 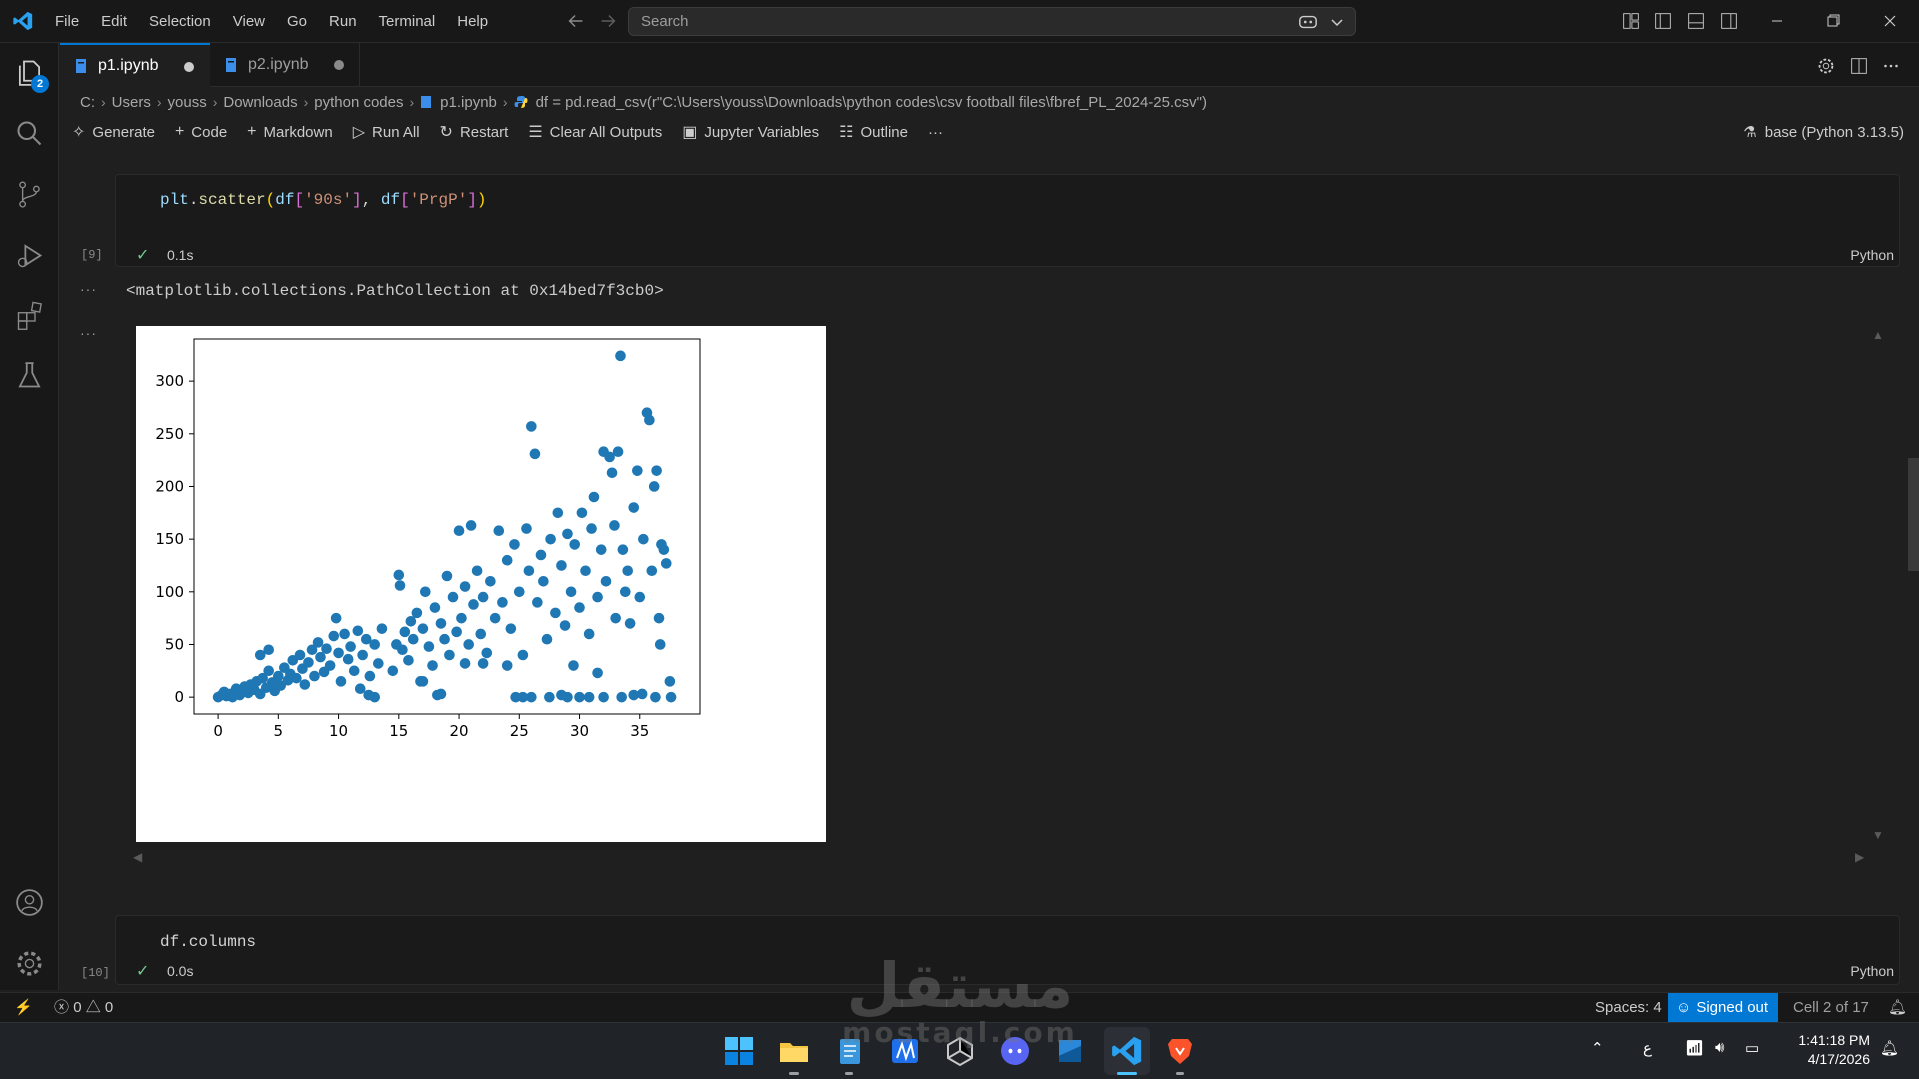 I want to click on vertical-scrollbar-thumb, so click(x=1913, y=514).